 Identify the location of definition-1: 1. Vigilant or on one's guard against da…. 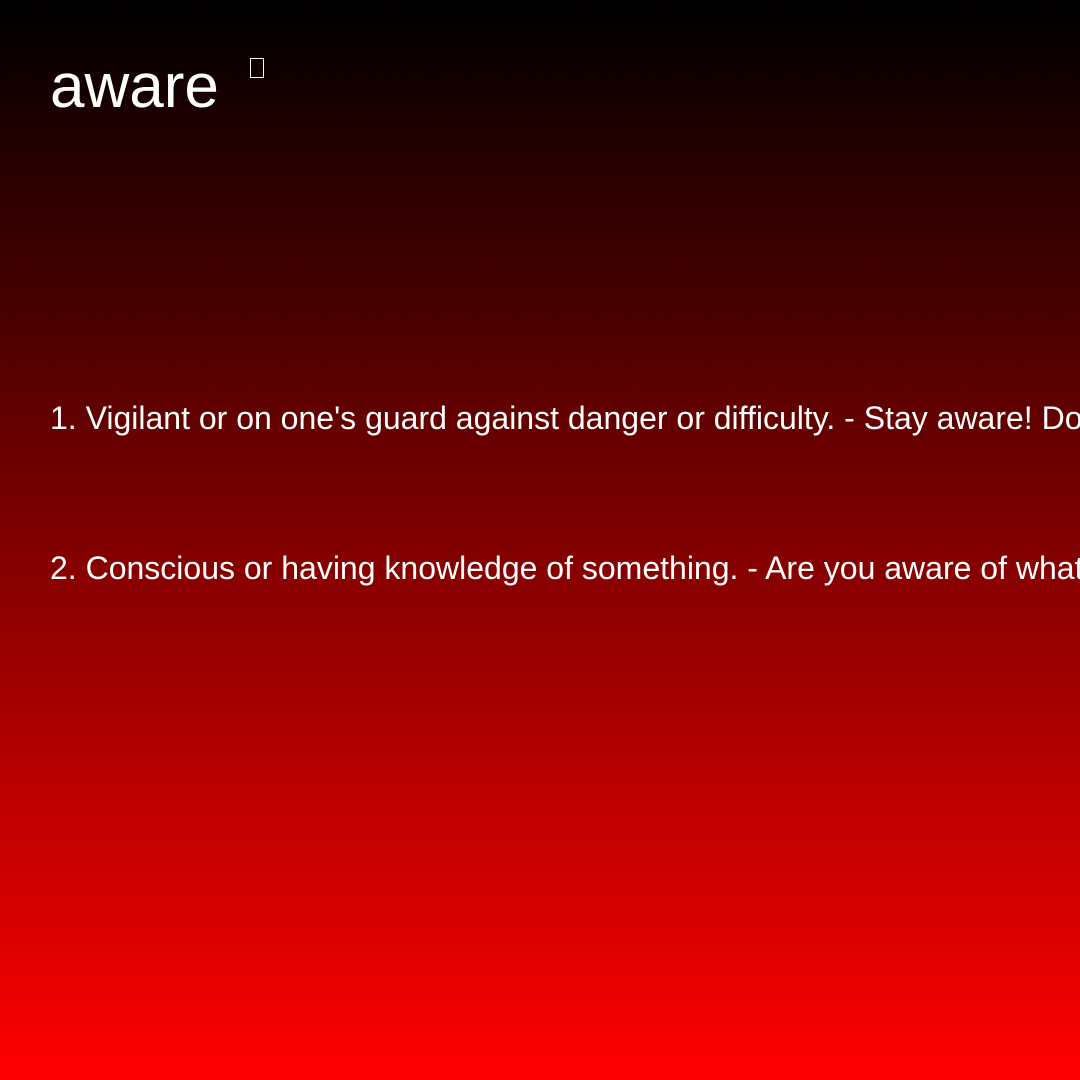
(565, 418).